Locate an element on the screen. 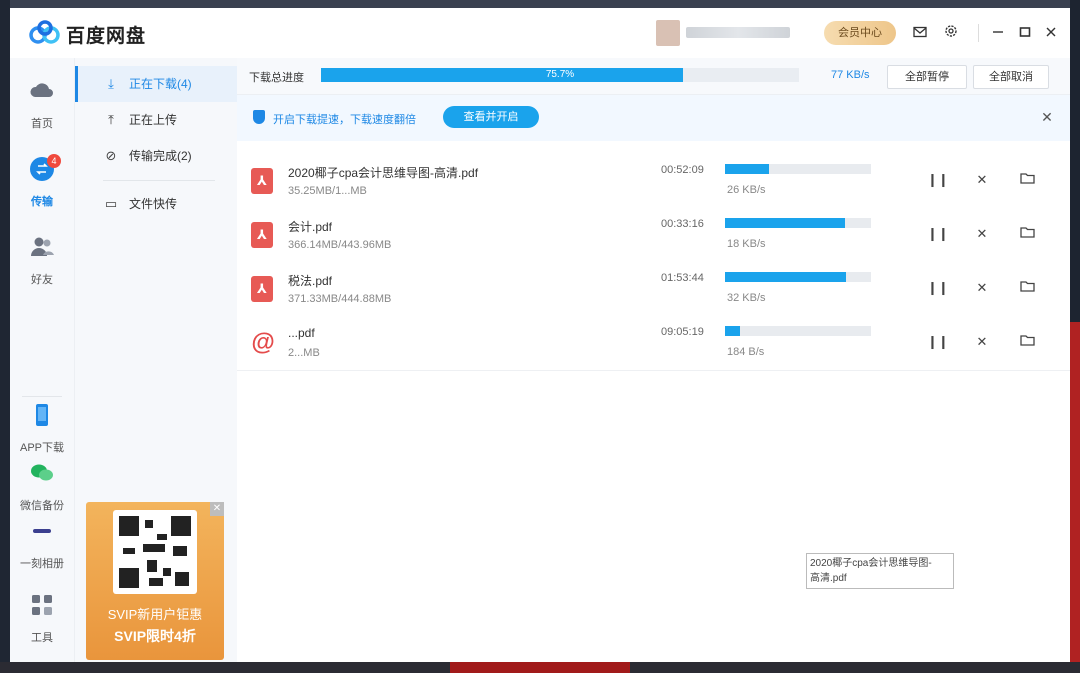  upload-icon: ⤒ is located at coordinates (111, 119).